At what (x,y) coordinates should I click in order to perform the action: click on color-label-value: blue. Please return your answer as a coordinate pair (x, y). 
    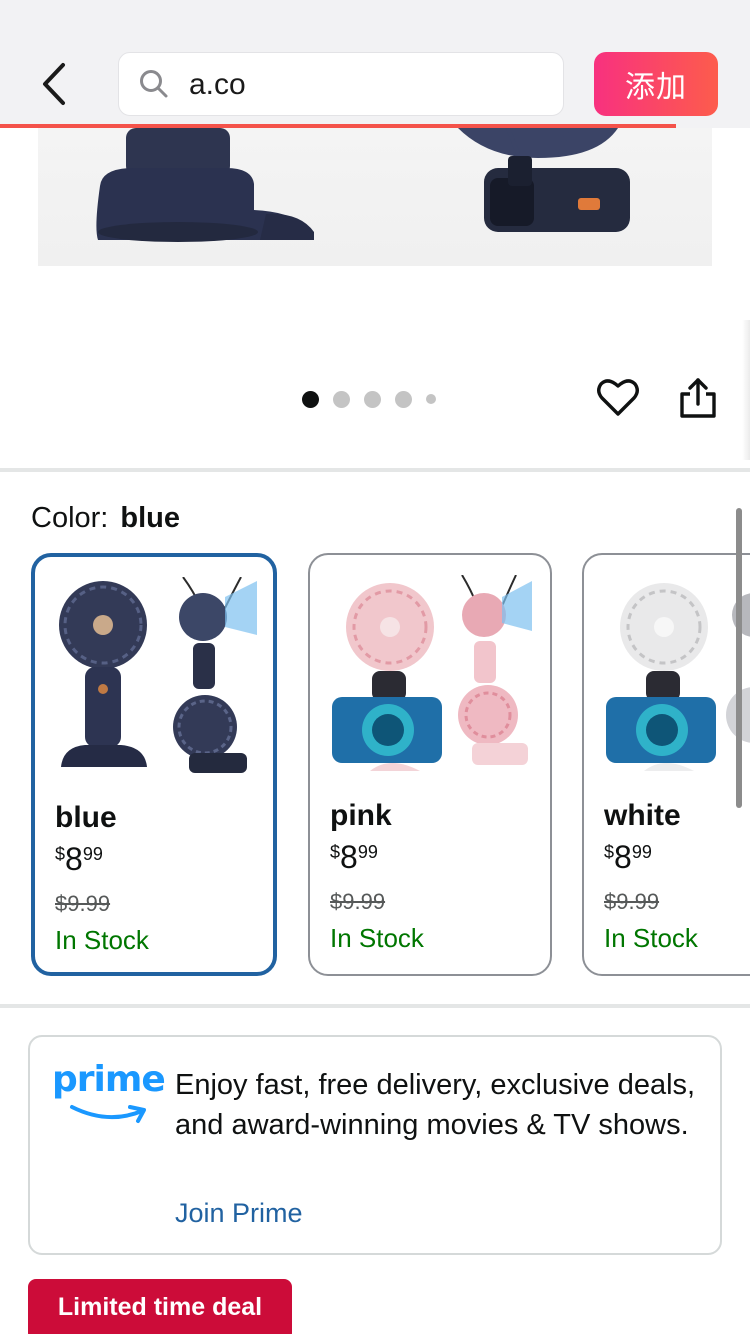
    Looking at the image, I should click on (150, 518).